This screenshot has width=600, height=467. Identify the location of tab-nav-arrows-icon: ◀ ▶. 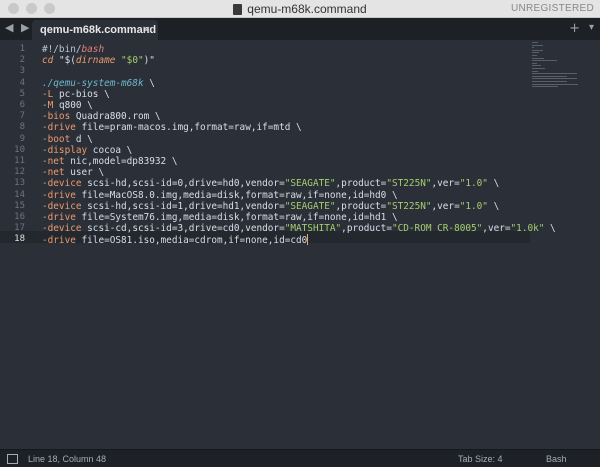
(18, 27).